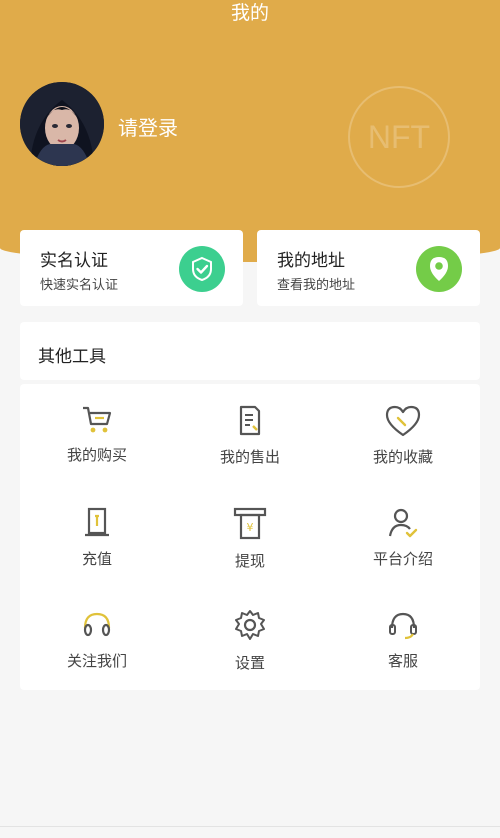 The width and height of the screenshot is (500, 838). What do you see at coordinates (97, 624) in the screenshot?
I see `headset-icon` at bounding box center [97, 624].